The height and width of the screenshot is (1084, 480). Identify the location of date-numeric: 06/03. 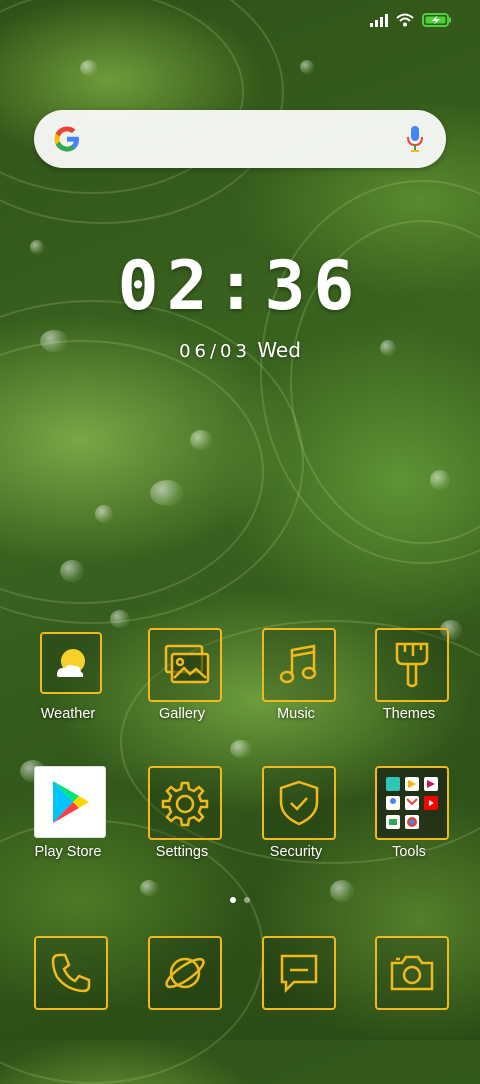
(215, 351).